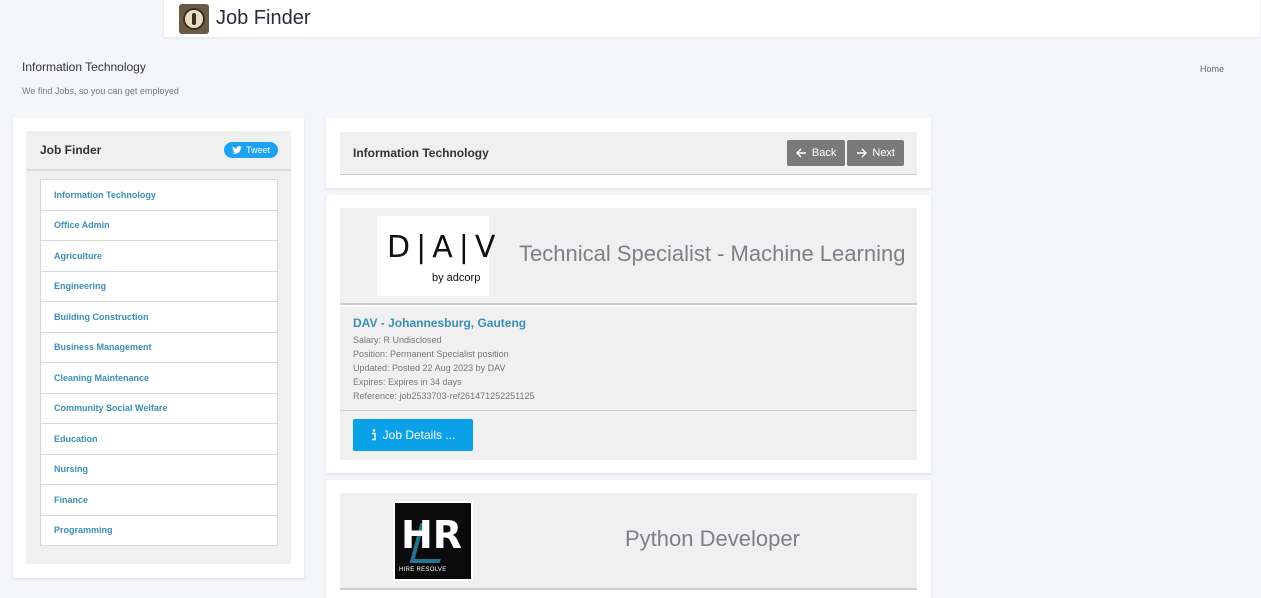 Image resolution: width=1261 pixels, height=598 pixels. What do you see at coordinates (159, 469) in the screenshot?
I see `category-item: Nursing` at bounding box center [159, 469].